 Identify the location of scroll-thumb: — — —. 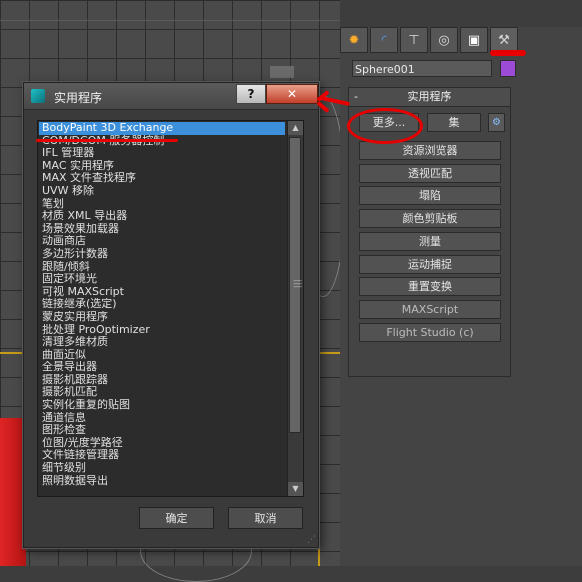
(295, 285).